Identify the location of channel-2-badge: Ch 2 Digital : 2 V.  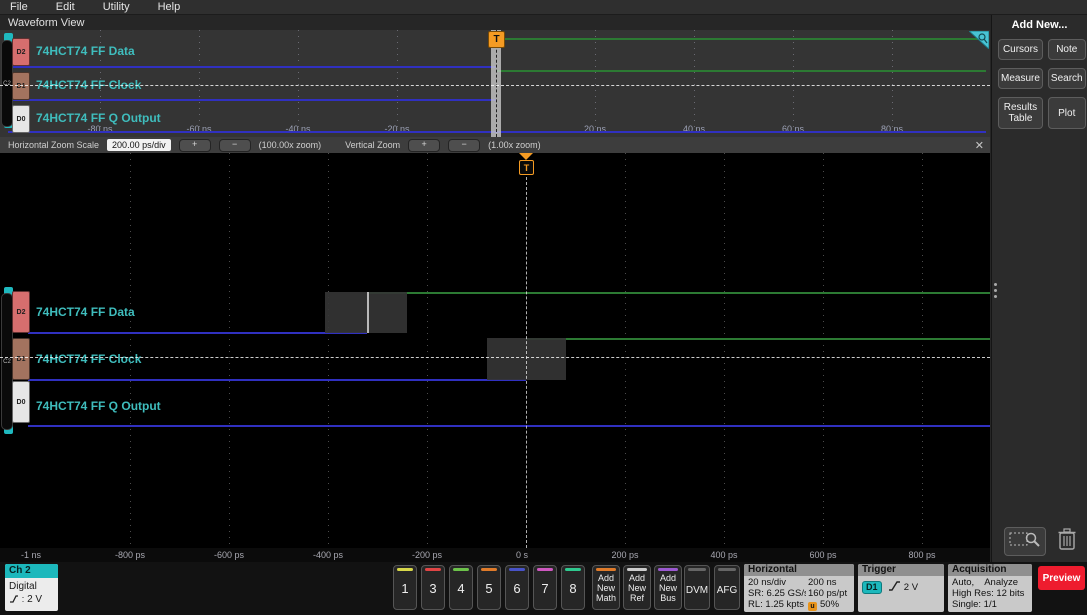
(31, 587).